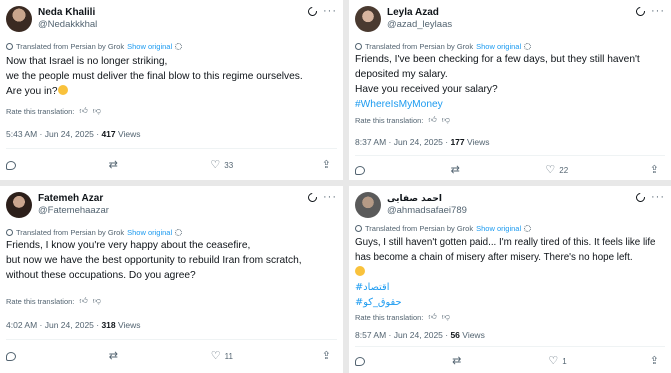  What do you see at coordinates (419, 25) in the screenshot?
I see `author-handle: @azad_leylaas` at bounding box center [419, 25].